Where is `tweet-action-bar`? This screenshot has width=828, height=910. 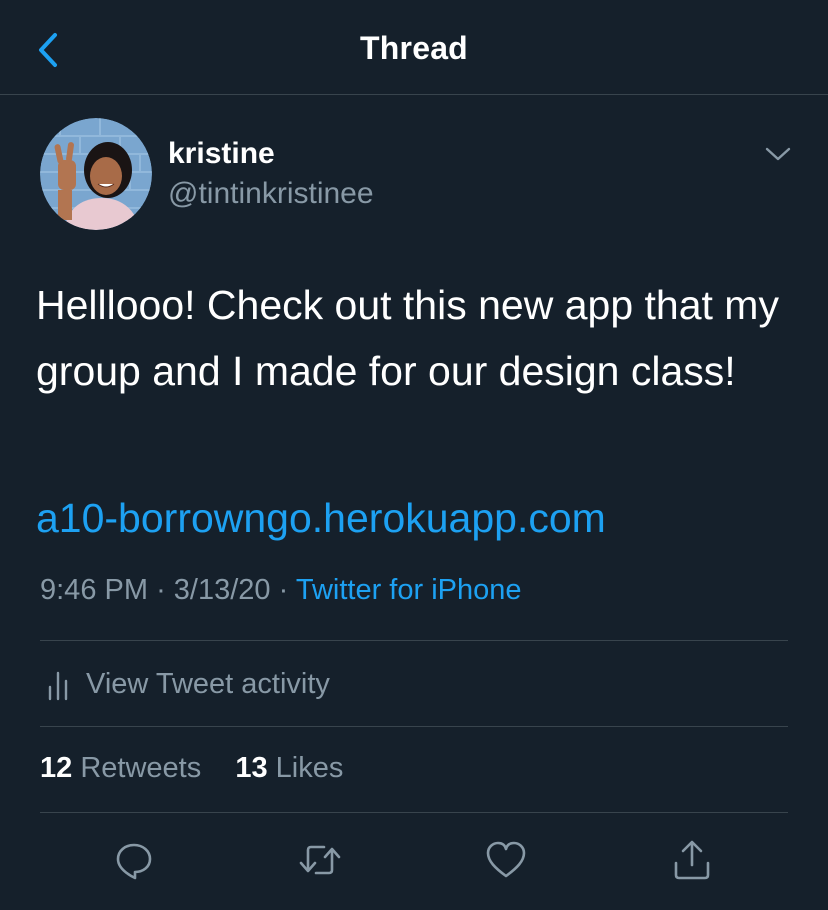 tweet-action-bar is located at coordinates (414, 860).